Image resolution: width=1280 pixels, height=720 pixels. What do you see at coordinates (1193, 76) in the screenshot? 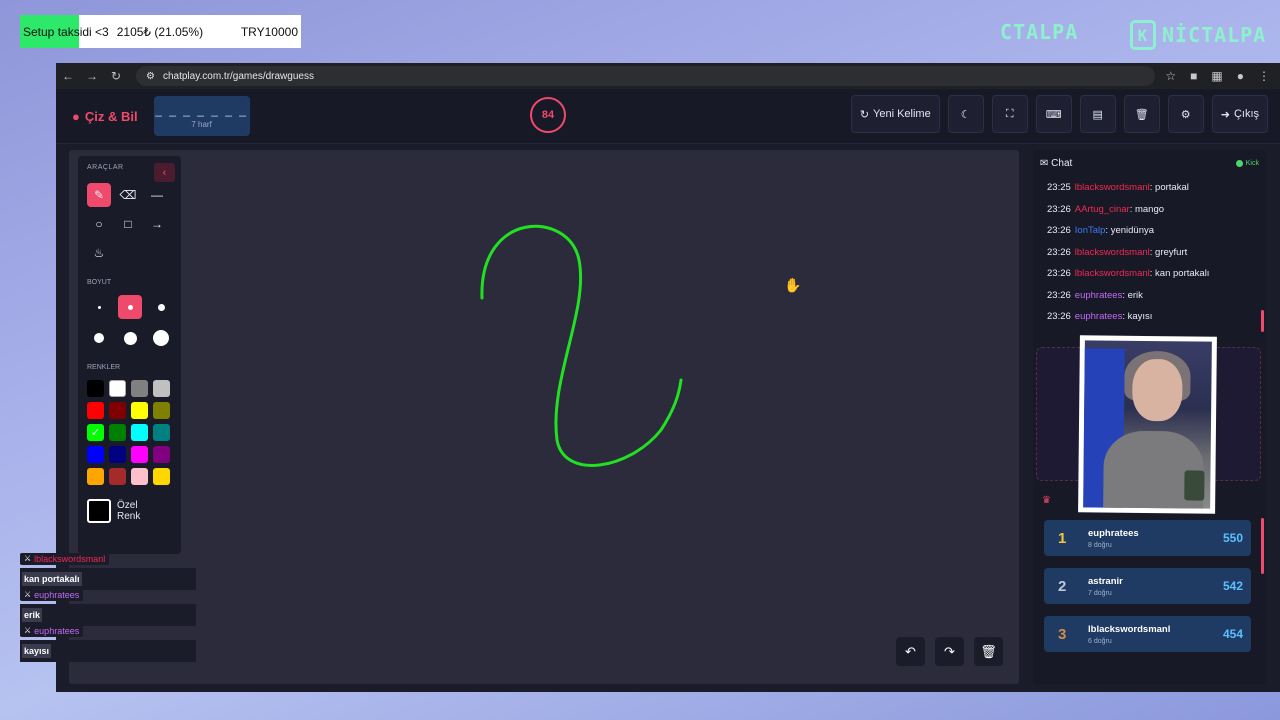
I see `extension-icon: ■` at bounding box center [1193, 76].